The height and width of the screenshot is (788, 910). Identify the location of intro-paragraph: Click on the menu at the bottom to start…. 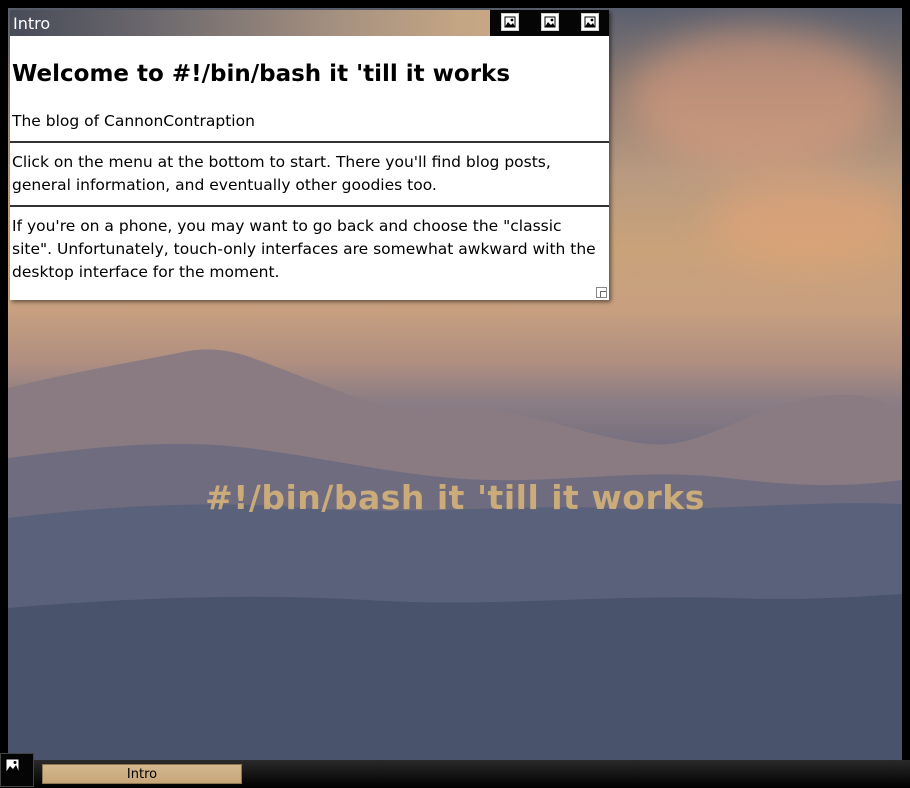
(281, 173).